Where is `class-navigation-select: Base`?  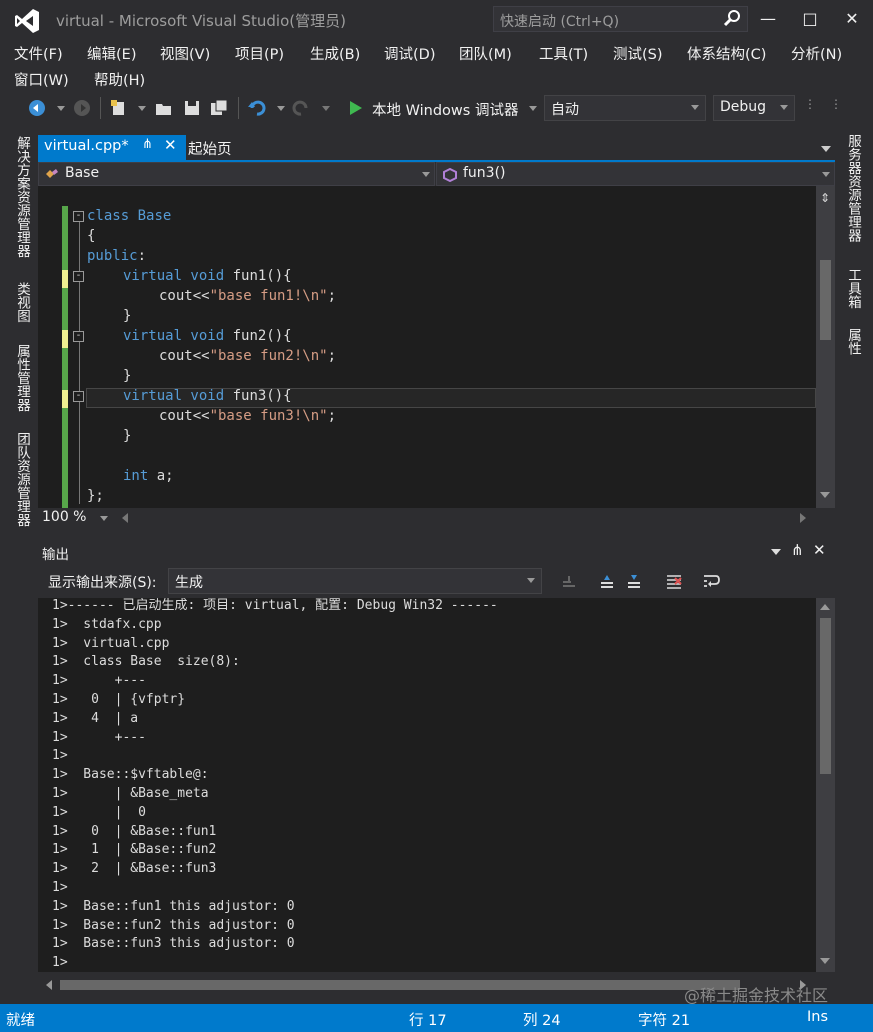 class-navigation-select: Base is located at coordinates (236, 174).